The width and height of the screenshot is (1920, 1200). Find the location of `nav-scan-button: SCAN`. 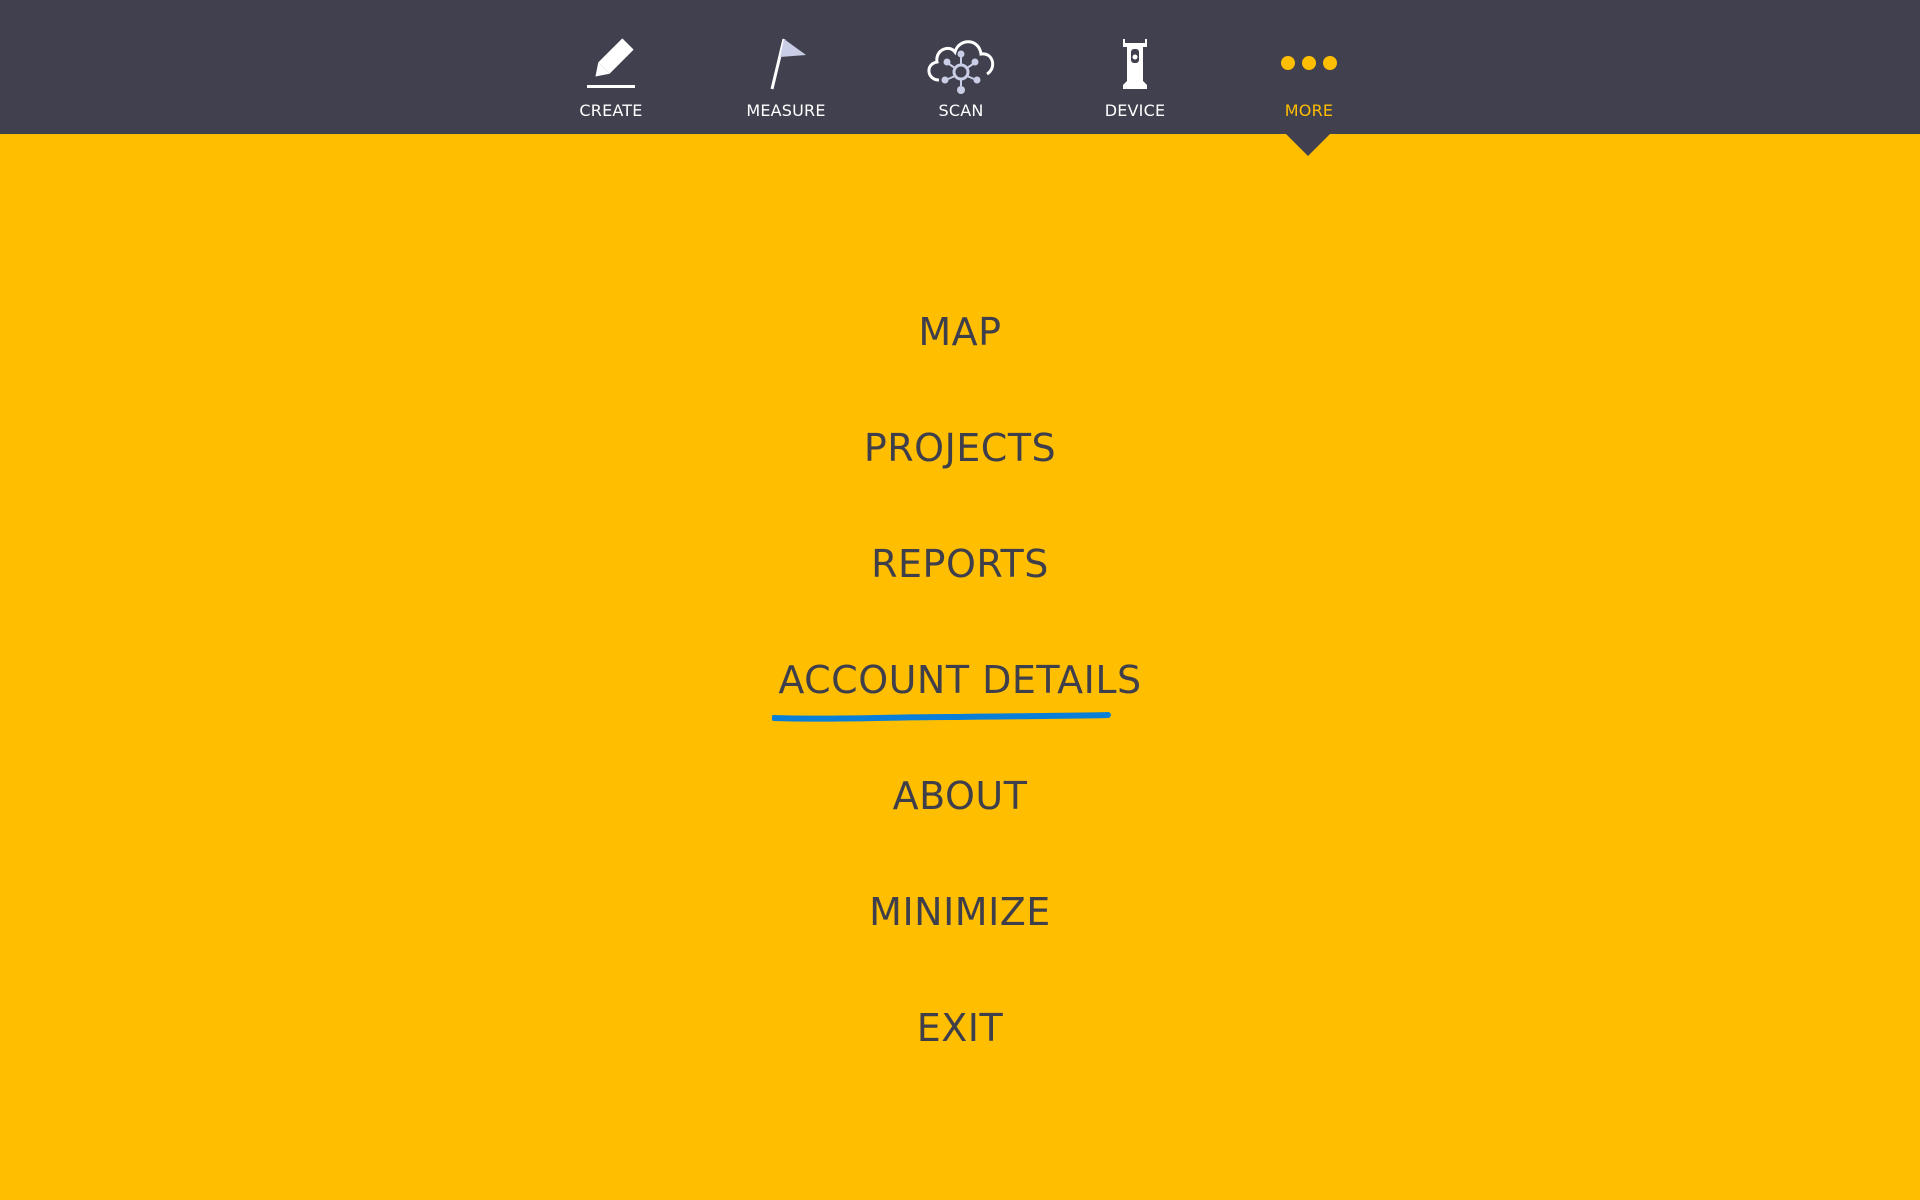

nav-scan-button: SCAN is located at coordinates (961, 67).